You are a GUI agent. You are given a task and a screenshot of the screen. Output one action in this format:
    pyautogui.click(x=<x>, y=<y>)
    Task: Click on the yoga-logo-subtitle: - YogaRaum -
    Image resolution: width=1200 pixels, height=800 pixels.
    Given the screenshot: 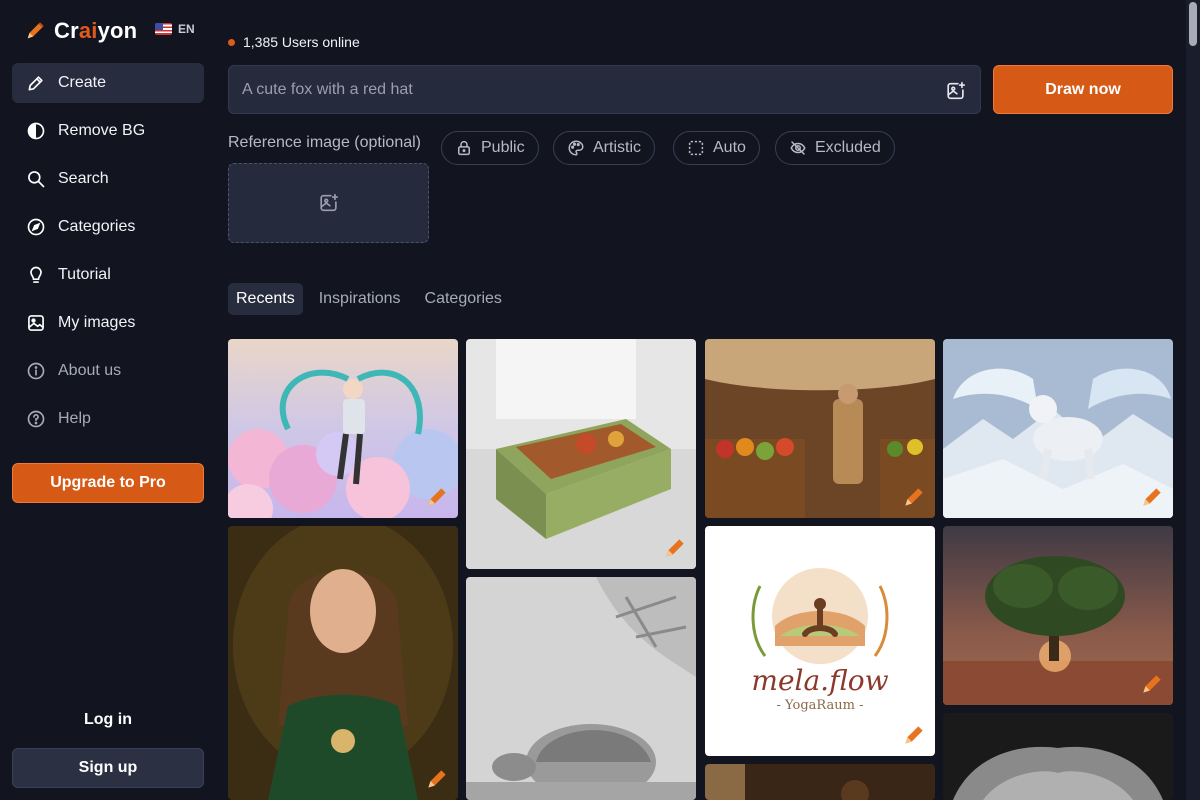 What is the action you would take?
    pyautogui.click(x=820, y=705)
    